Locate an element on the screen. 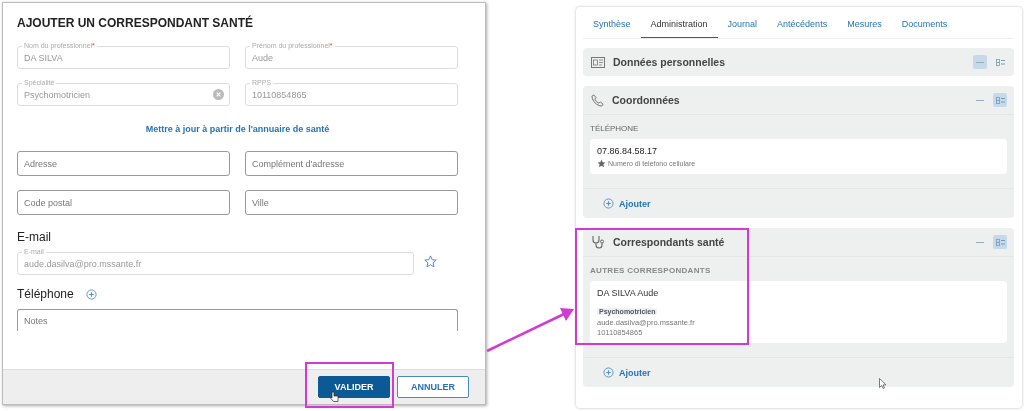  phone-heading: Téléphone is located at coordinates (45, 294).